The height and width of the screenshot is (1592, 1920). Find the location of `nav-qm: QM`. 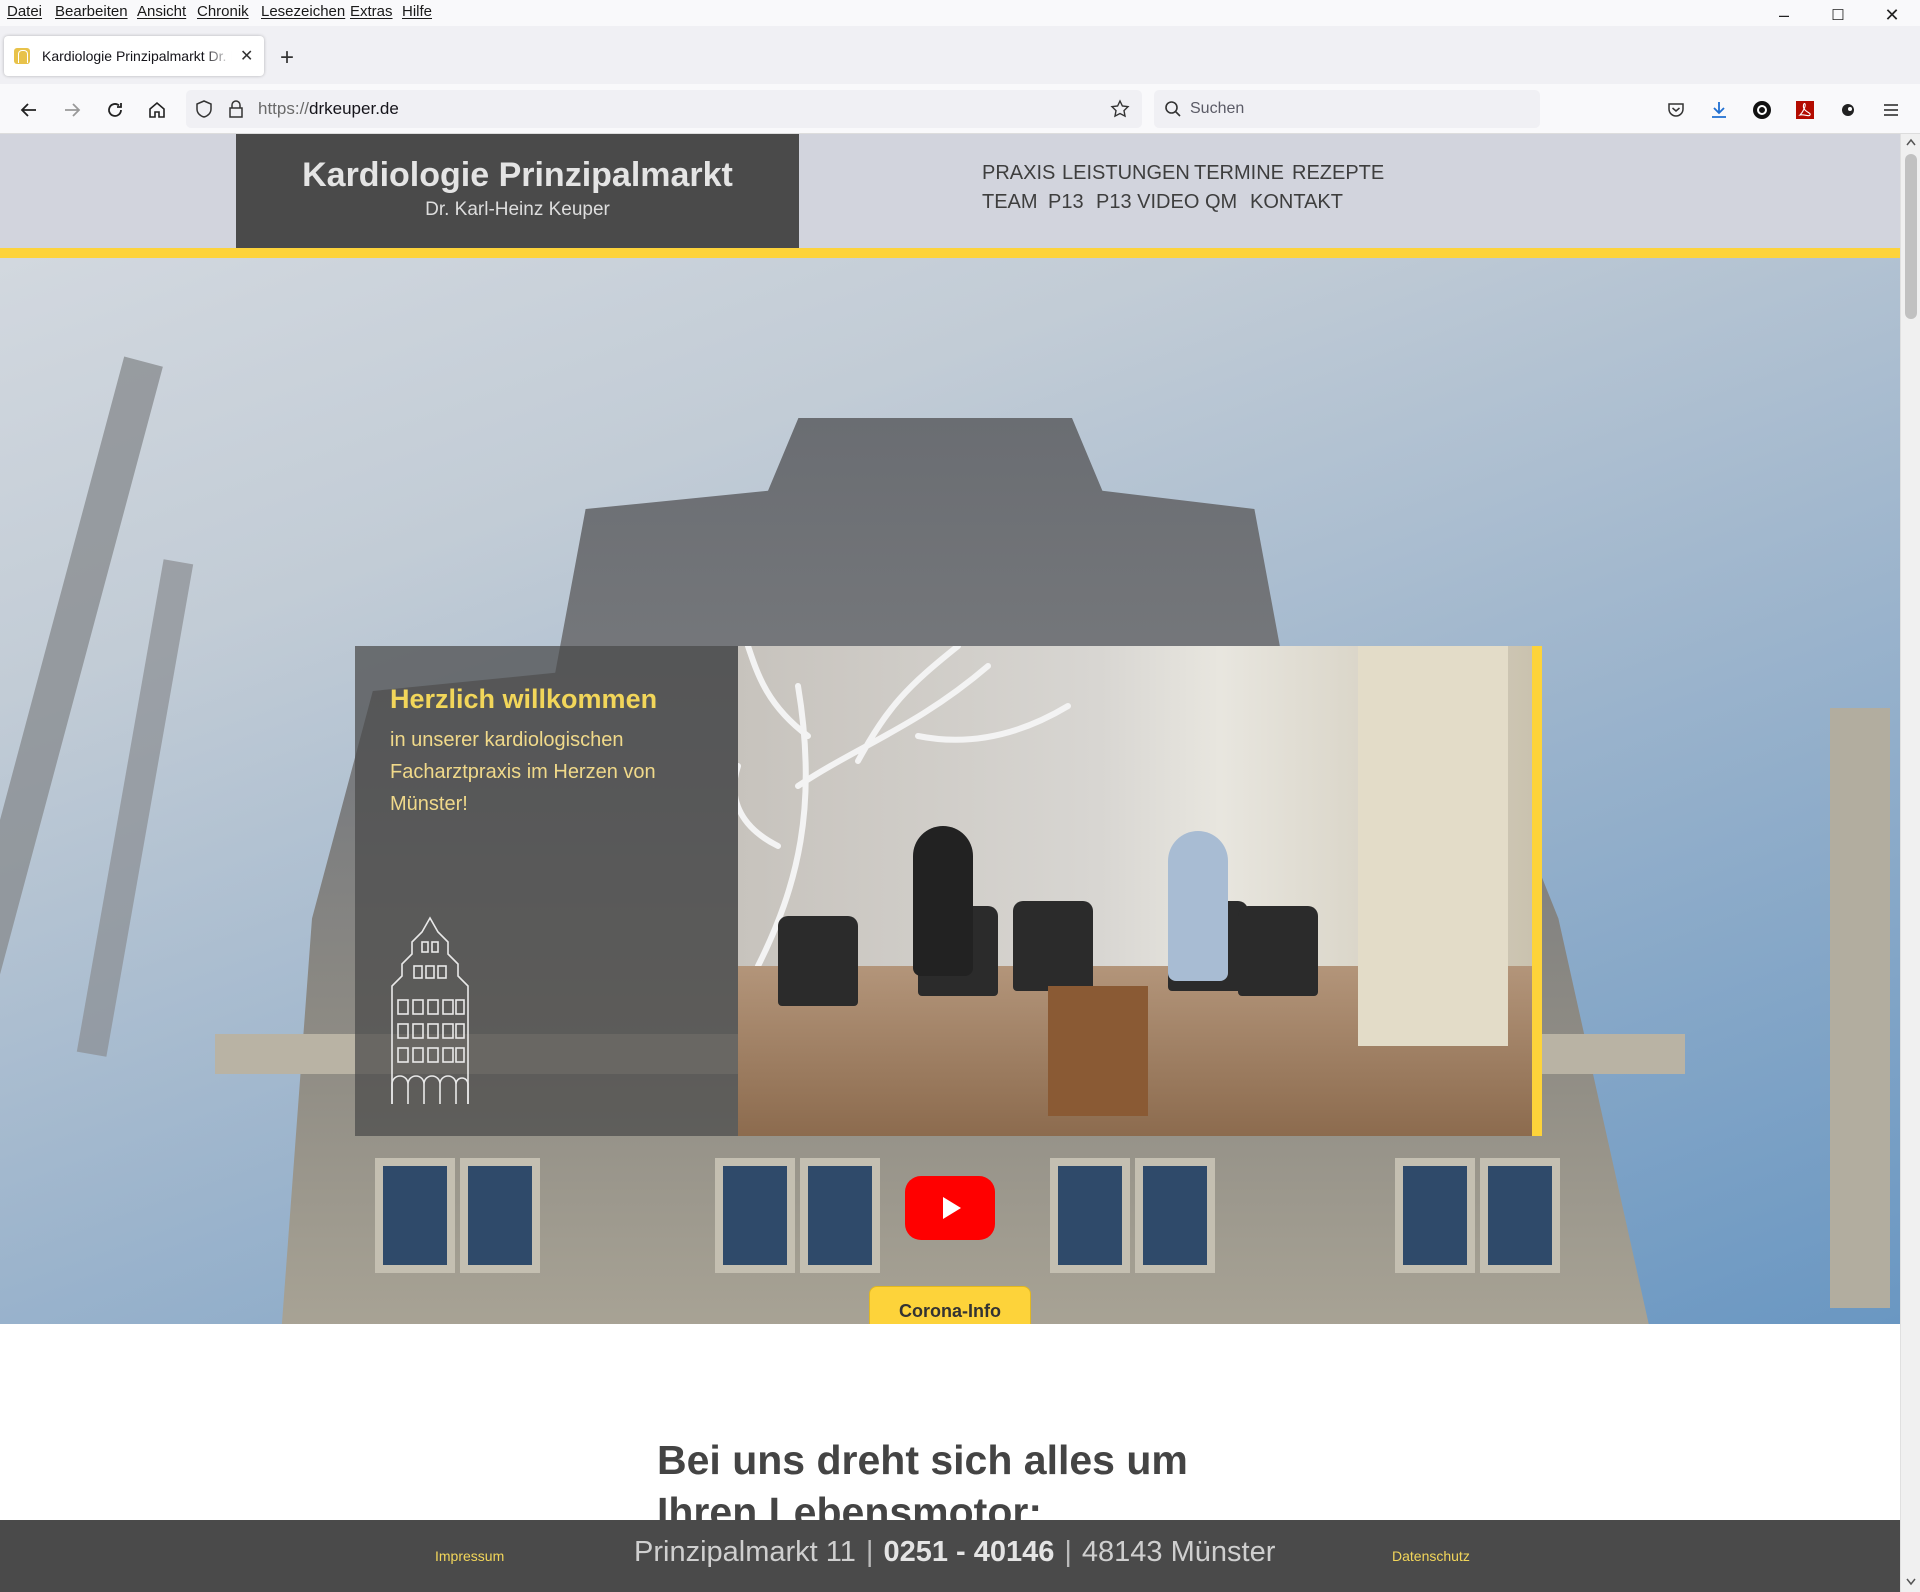

nav-qm: QM is located at coordinates (1221, 202).